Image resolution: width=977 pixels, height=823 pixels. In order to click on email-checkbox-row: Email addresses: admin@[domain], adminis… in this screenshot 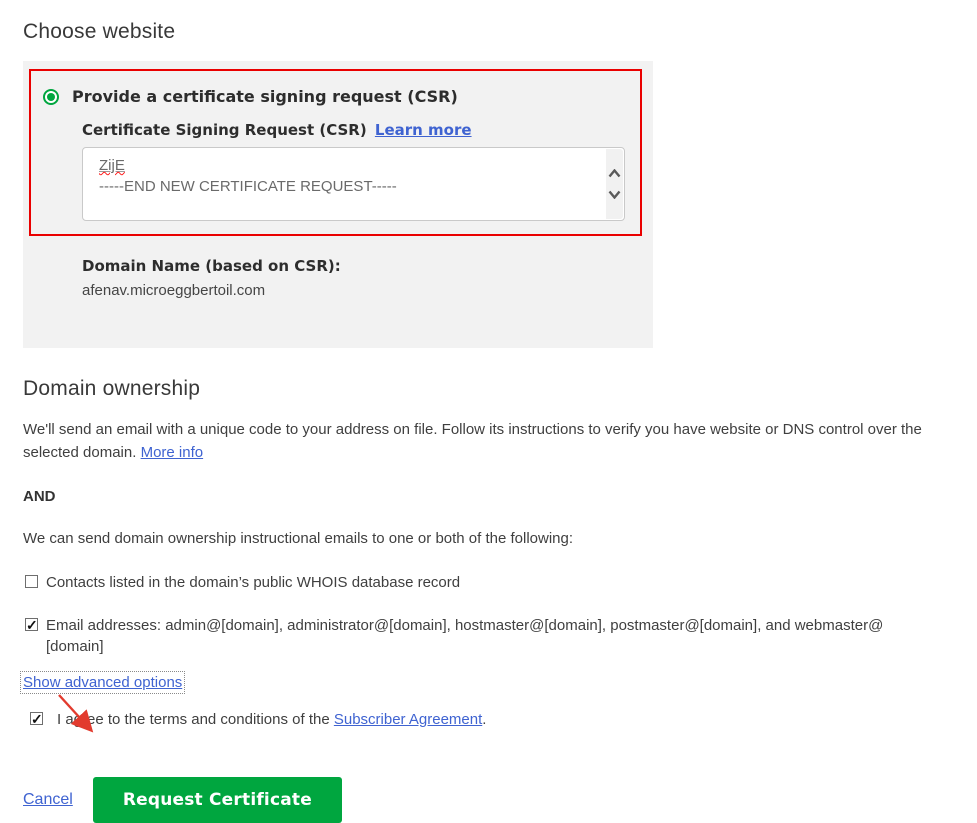, I will do `click(490, 636)`.